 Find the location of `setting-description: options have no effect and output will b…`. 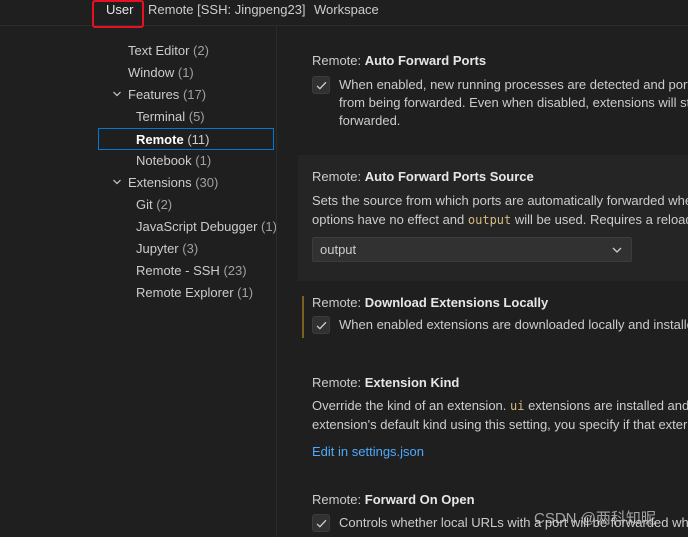

setting-description: options have no effect and output will b… is located at coordinates (500, 219).